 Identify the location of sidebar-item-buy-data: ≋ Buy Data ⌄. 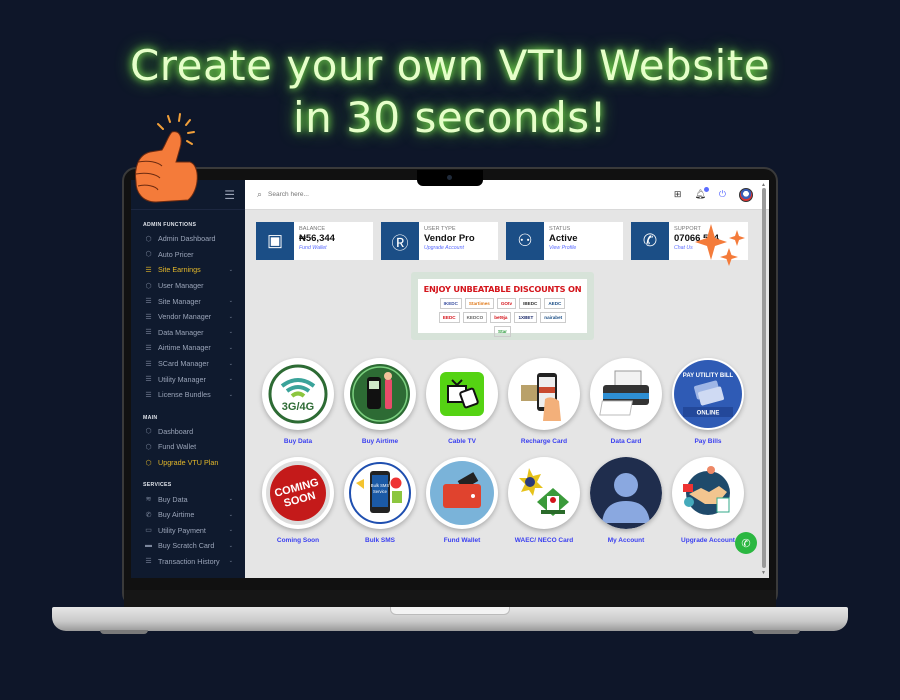
(188, 499).